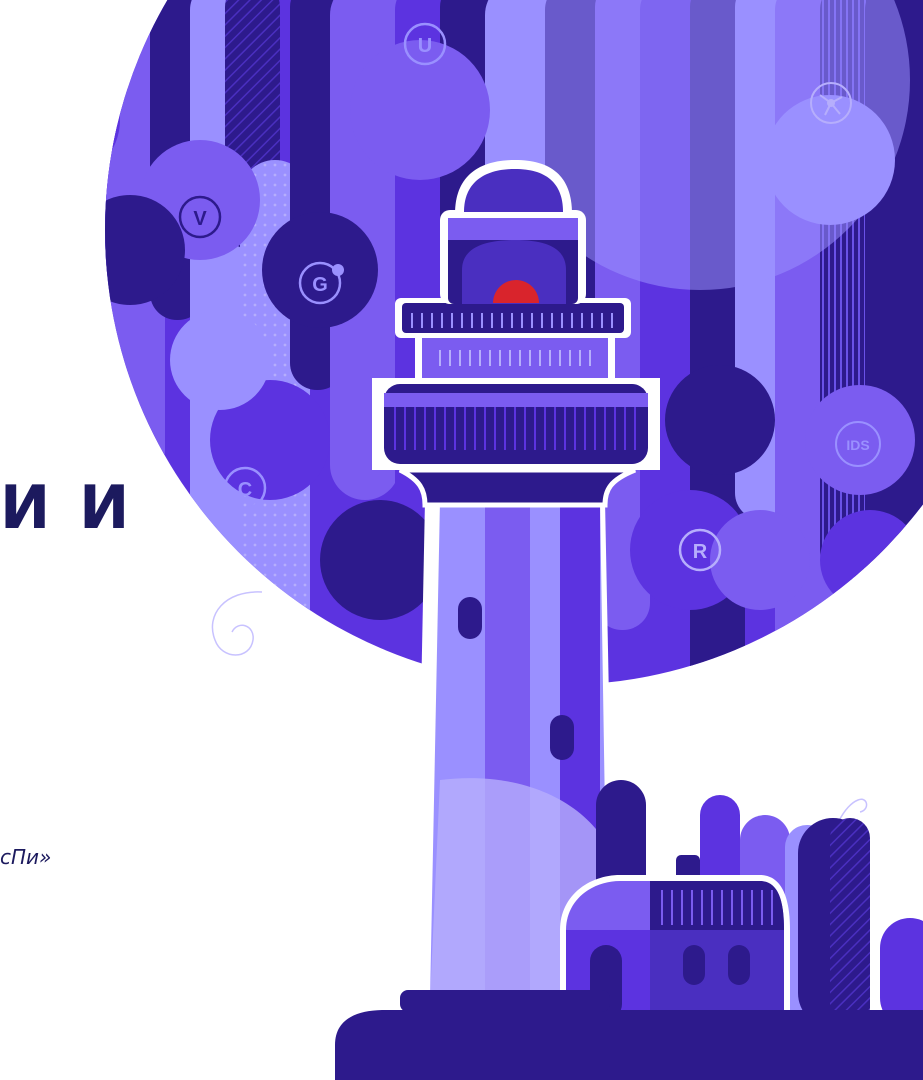 The width and height of the screenshot is (923, 1080). Describe the element at coordinates (245, 490) in the screenshot. I see `svg-text: C` at that location.